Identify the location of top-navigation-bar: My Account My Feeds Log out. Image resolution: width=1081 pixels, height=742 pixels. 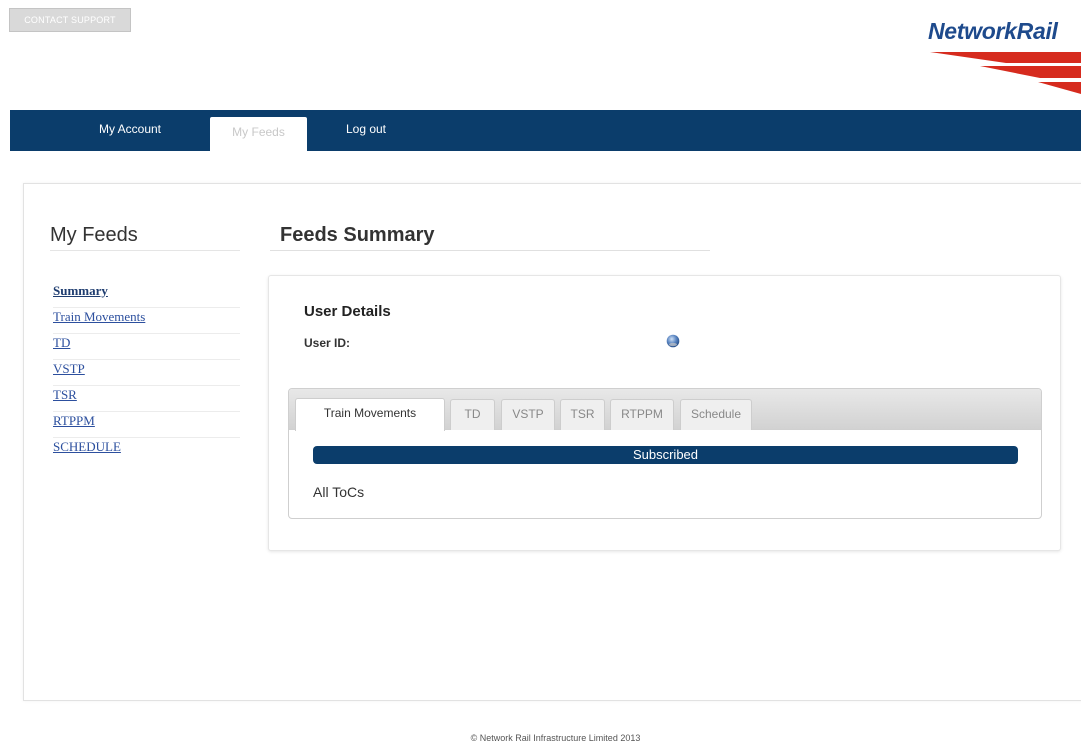
(545, 130).